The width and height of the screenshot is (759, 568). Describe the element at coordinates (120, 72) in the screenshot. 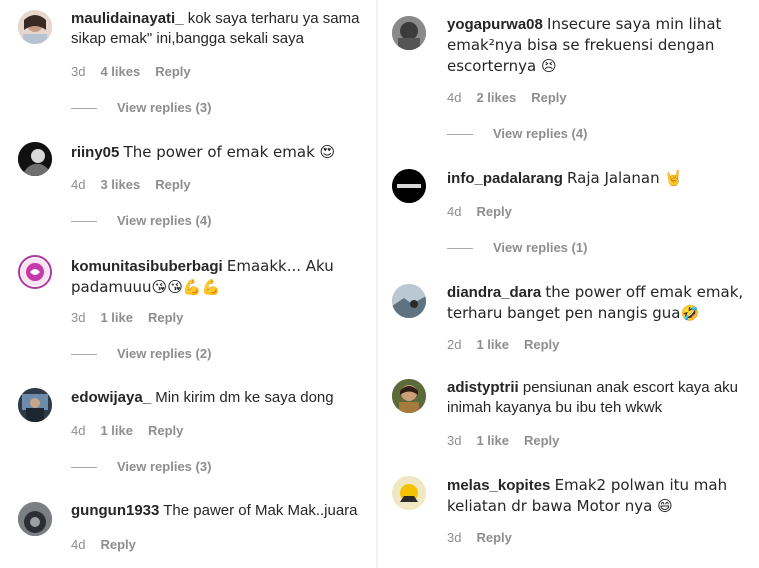

I see `comment-likes: 4 likes` at that location.